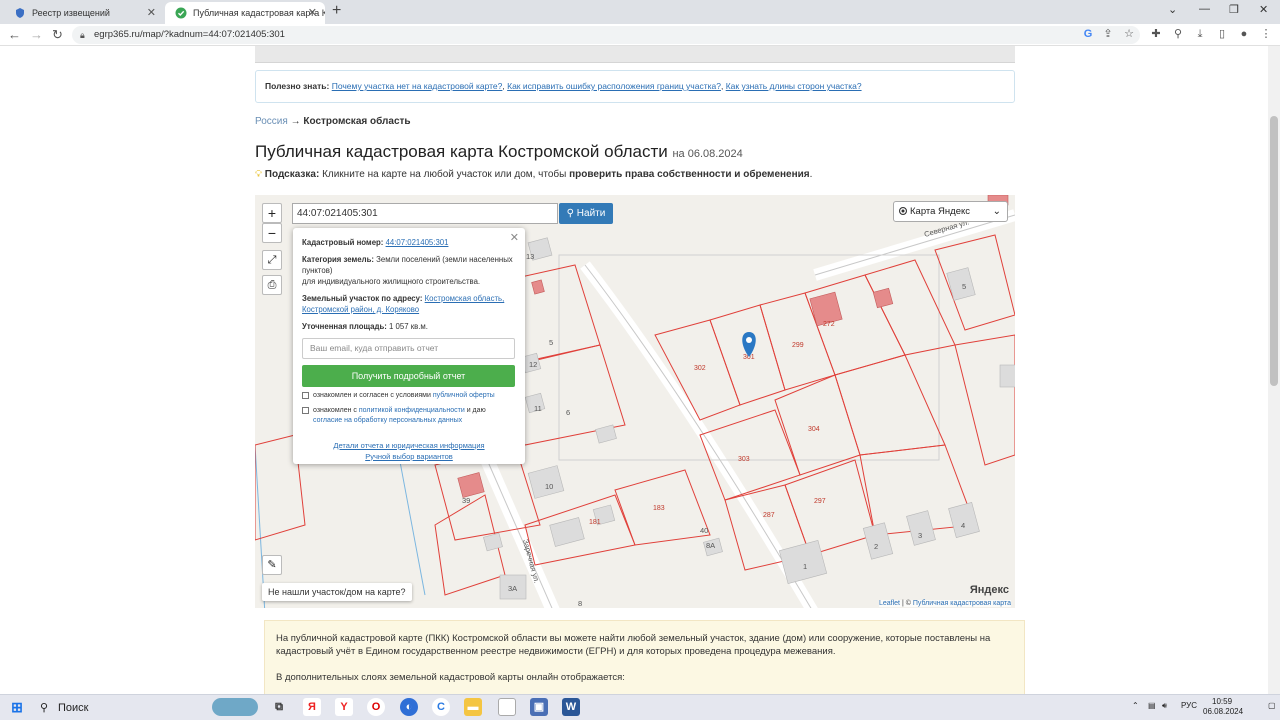 The width and height of the screenshot is (1280, 720). Describe the element at coordinates (1135, 705) in the screenshot. I see `chevron-up-icon: ⌃` at that location.